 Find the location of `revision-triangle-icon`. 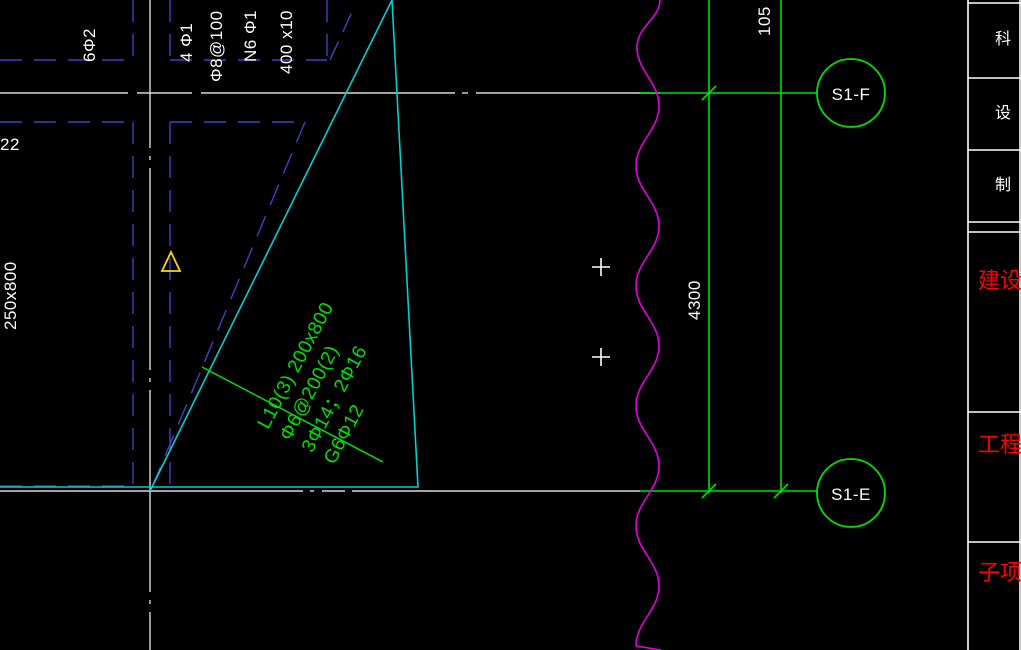

revision-triangle-icon is located at coordinates (171, 260).